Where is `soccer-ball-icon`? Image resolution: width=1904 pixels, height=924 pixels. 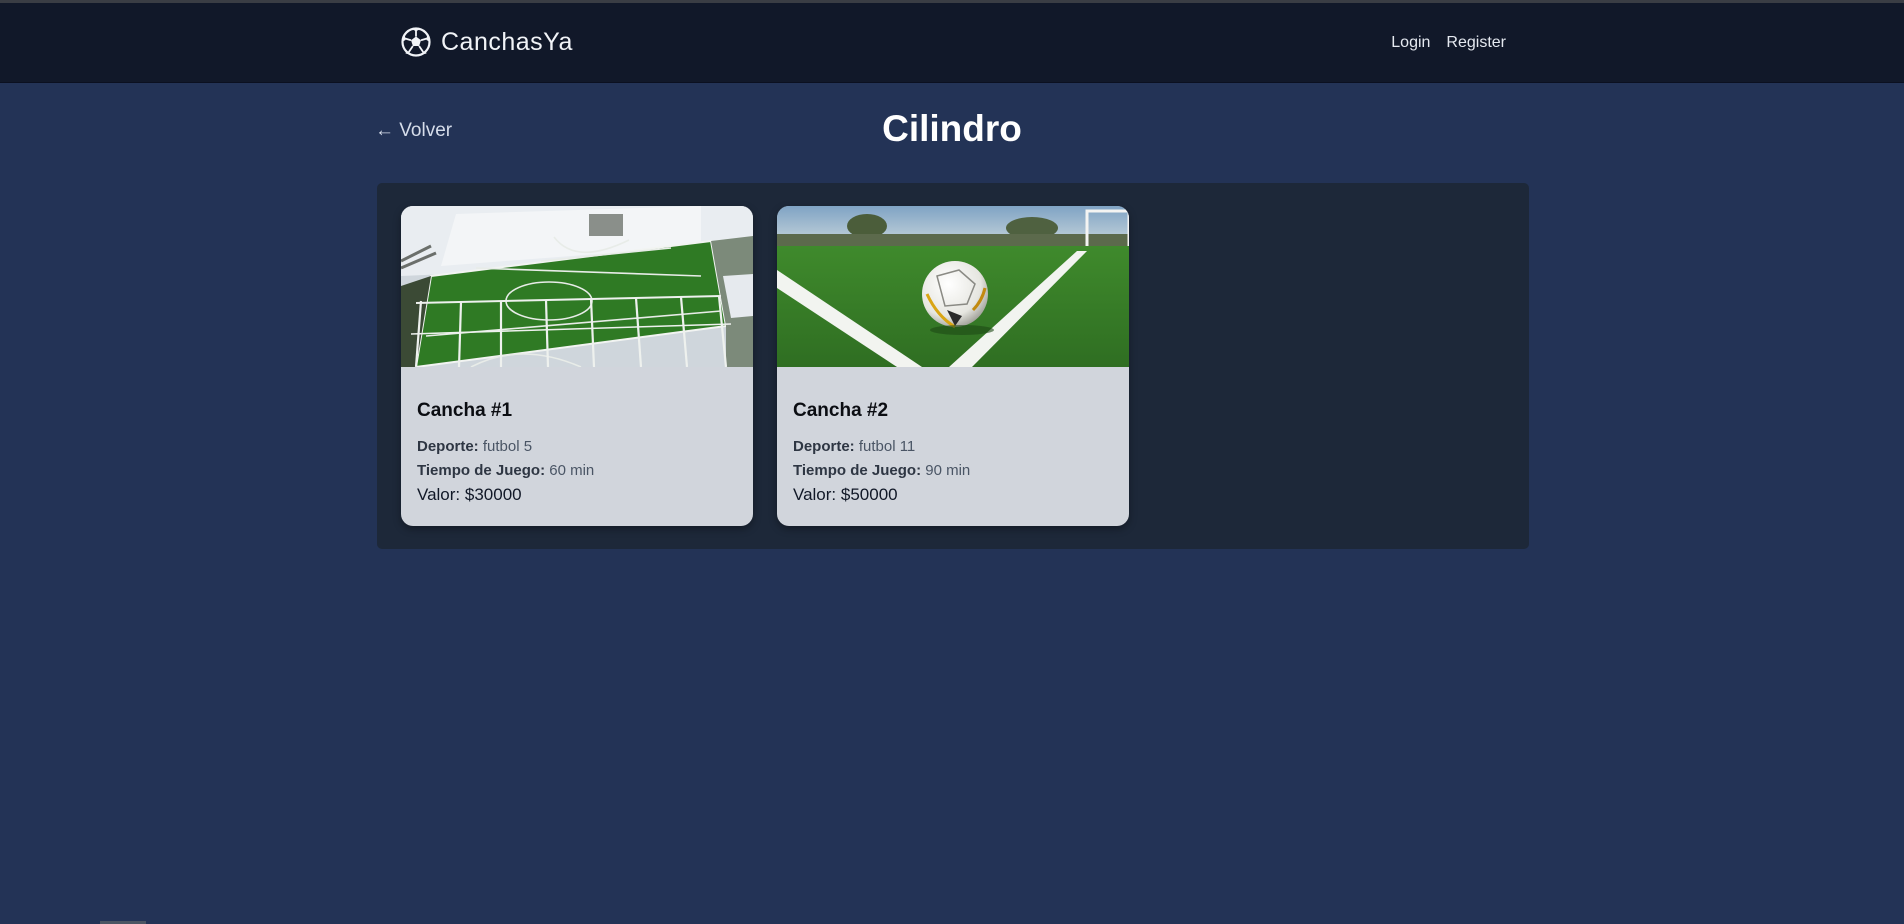 soccer-ball-icon is located at coordinates (416, 42).